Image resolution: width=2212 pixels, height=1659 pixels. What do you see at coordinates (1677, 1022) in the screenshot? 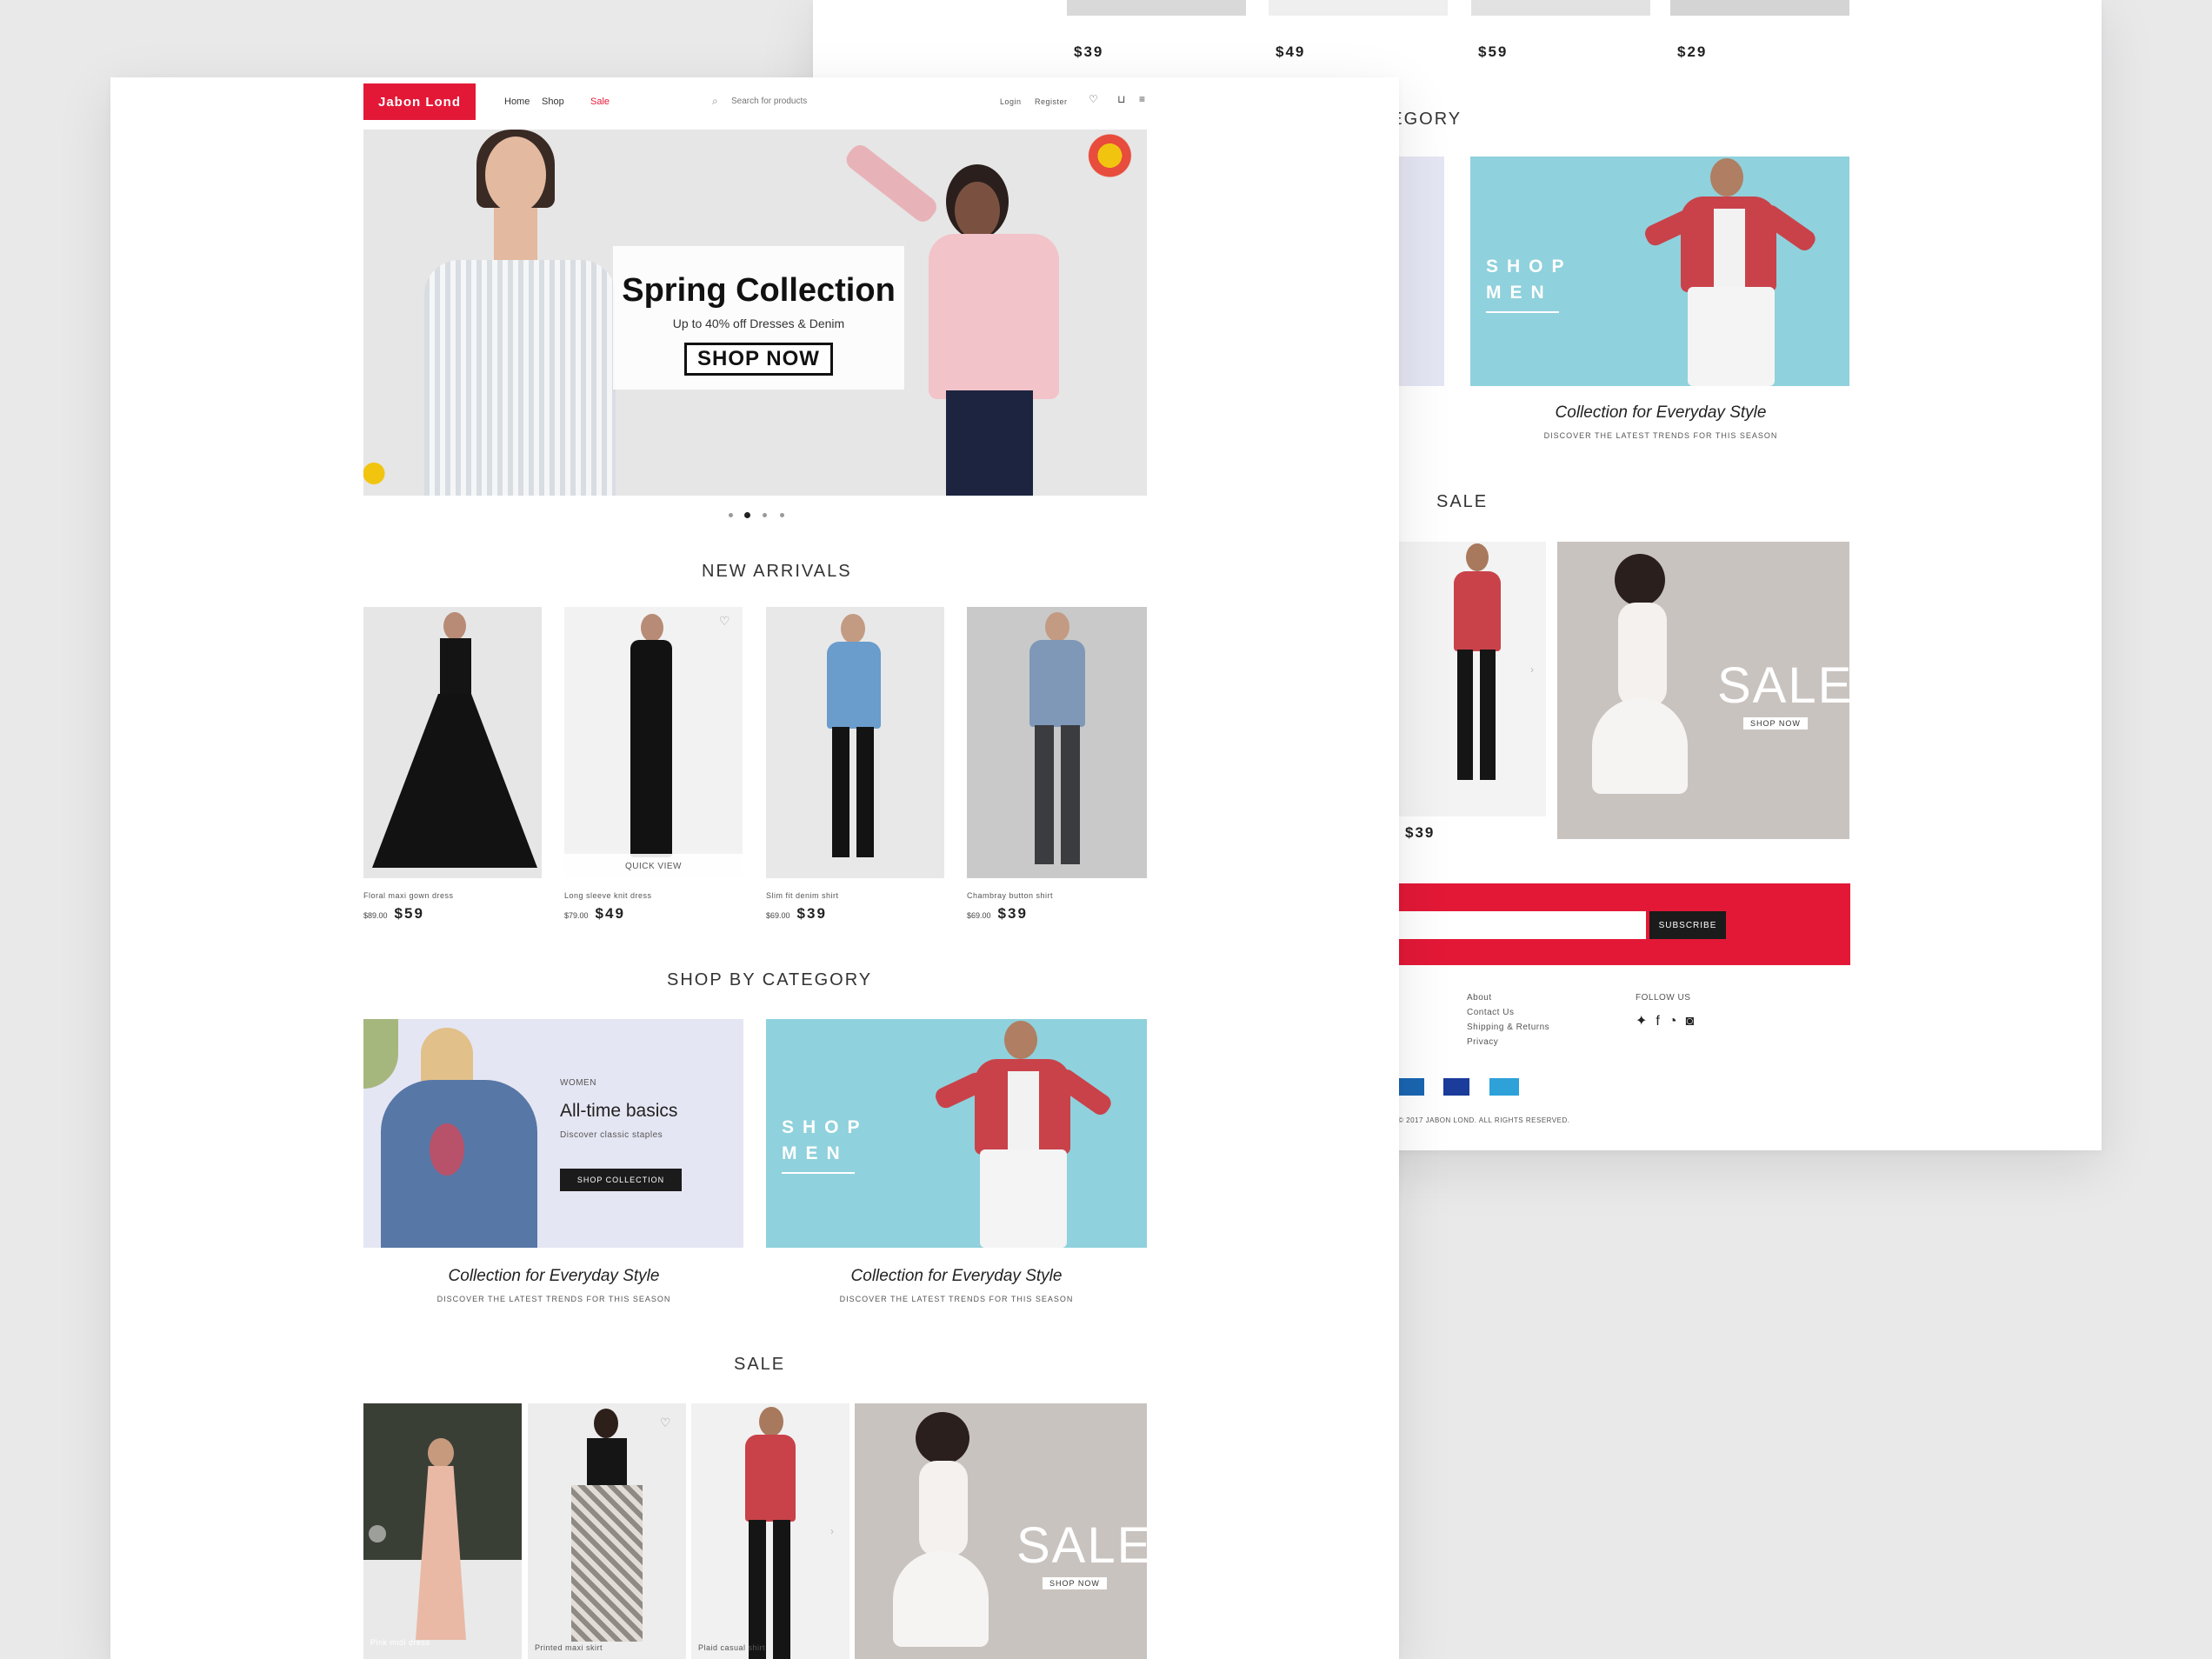
I see `pinterest-icon: ◔` at bounding box center [1677, 1022].